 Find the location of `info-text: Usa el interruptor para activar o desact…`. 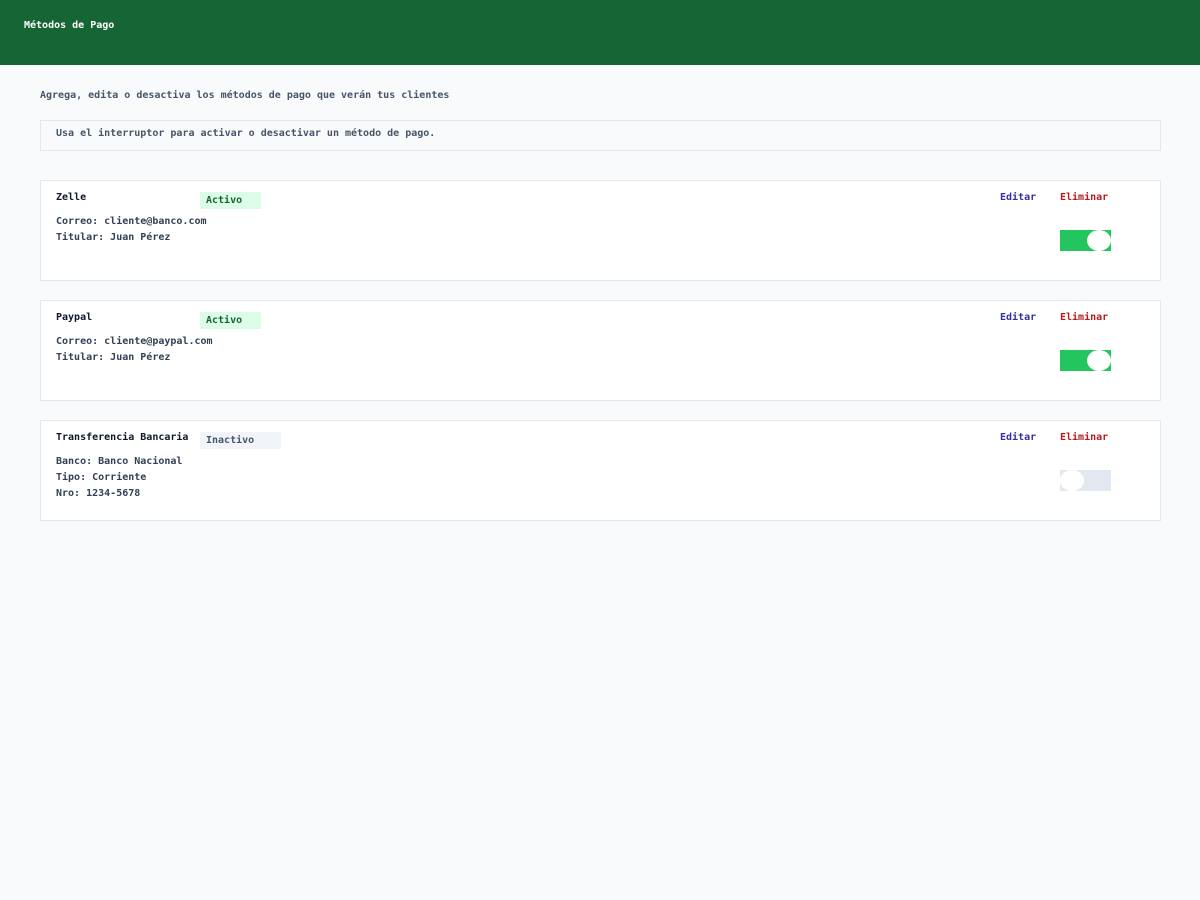

info-text: Usa el interruptor para activar o desact… is located at coordinates (246, 133).